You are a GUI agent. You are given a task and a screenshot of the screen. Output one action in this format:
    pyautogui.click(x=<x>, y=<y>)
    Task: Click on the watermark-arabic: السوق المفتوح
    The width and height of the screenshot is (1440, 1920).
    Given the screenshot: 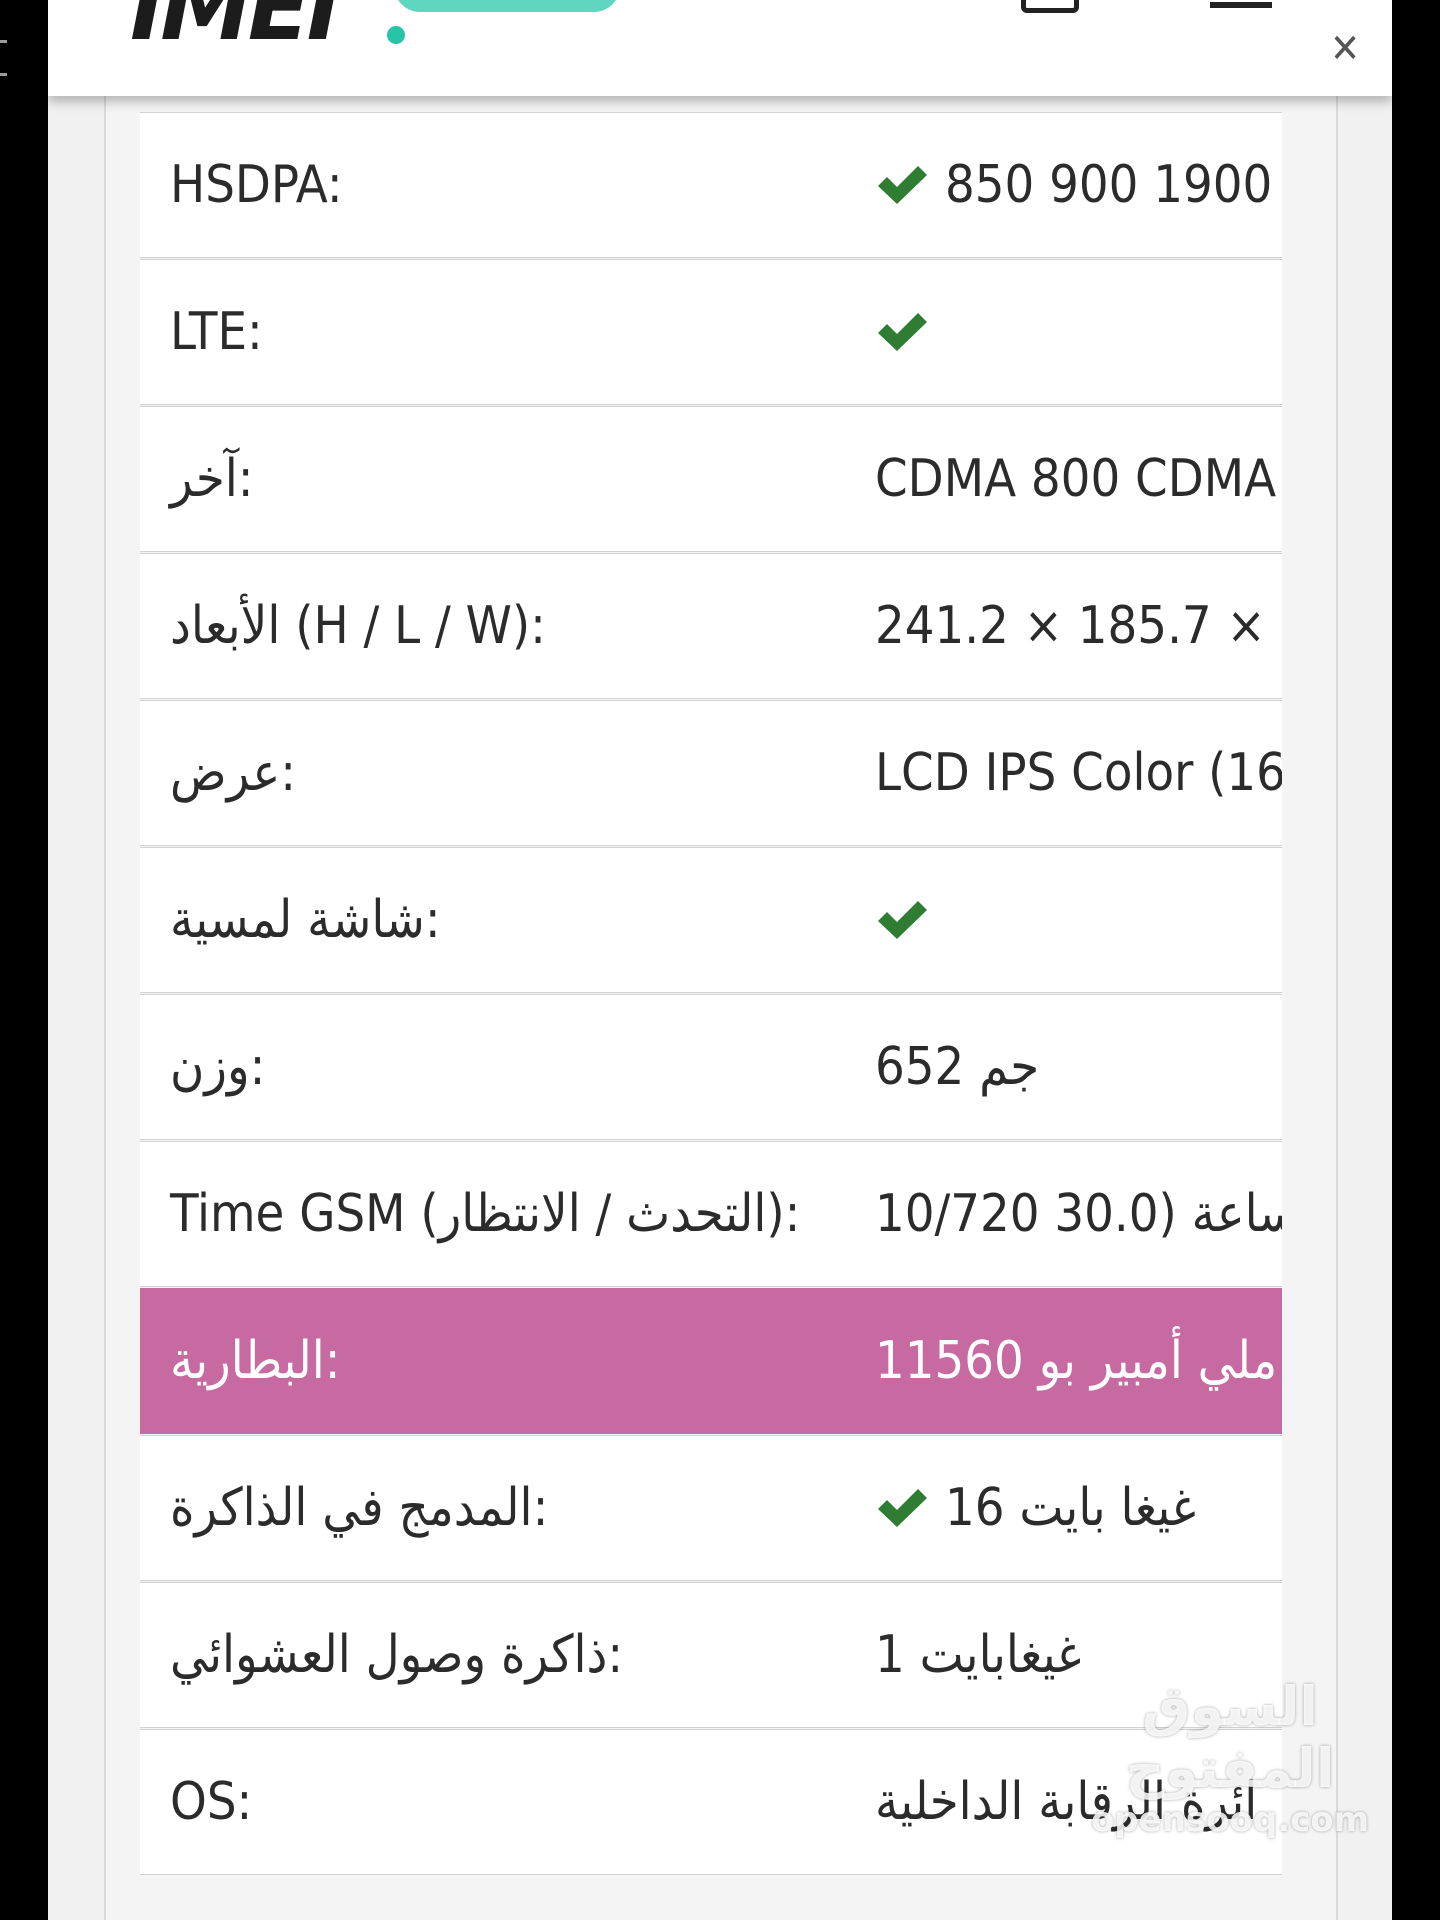 What is the action you would take?
    pyautogui.click(x=1230, y=1737)
    